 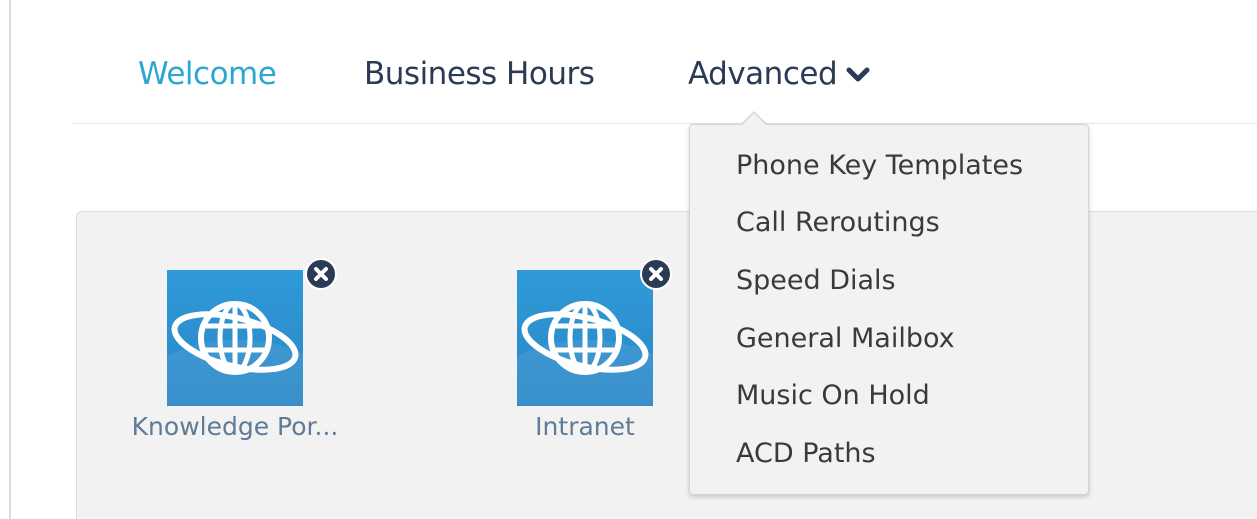 What do you see at coordinates (816, 281) in the screenshot?
I see `menu-item-speed-dials: Speed Dials` at bounding box center [816, 281].